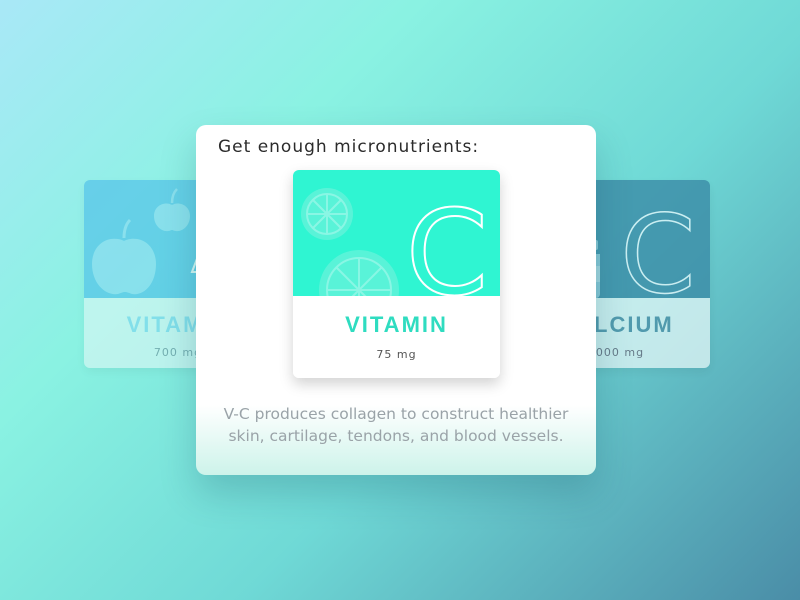 The height and width of the screenshot is (600, 800). Describe the element at coordinates (447, 240) in the screenshot. I see `vitamin-c-letter: C` at that location.